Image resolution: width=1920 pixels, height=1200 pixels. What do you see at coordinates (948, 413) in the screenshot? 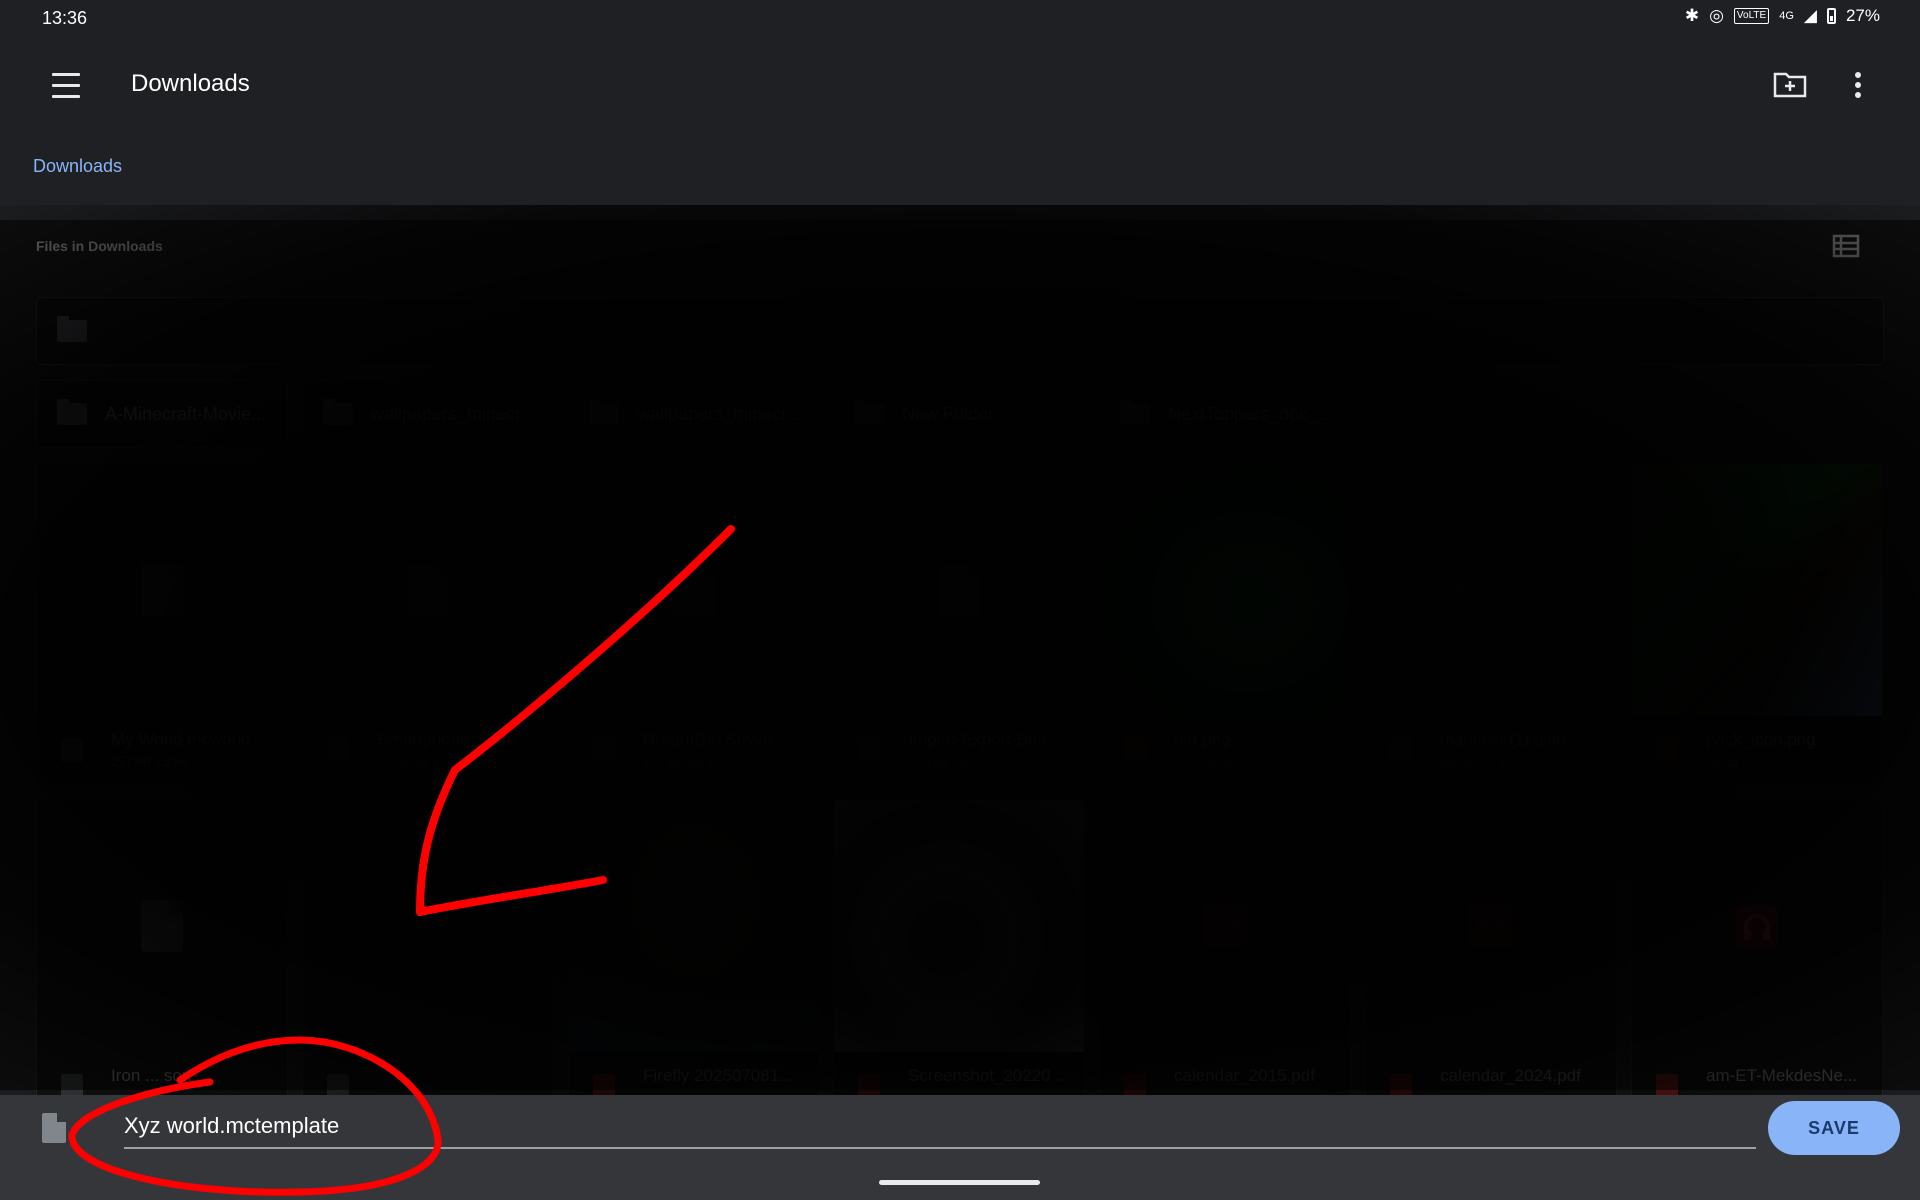
I see `folder-name: New Folder` at bounding box center [948, 413].